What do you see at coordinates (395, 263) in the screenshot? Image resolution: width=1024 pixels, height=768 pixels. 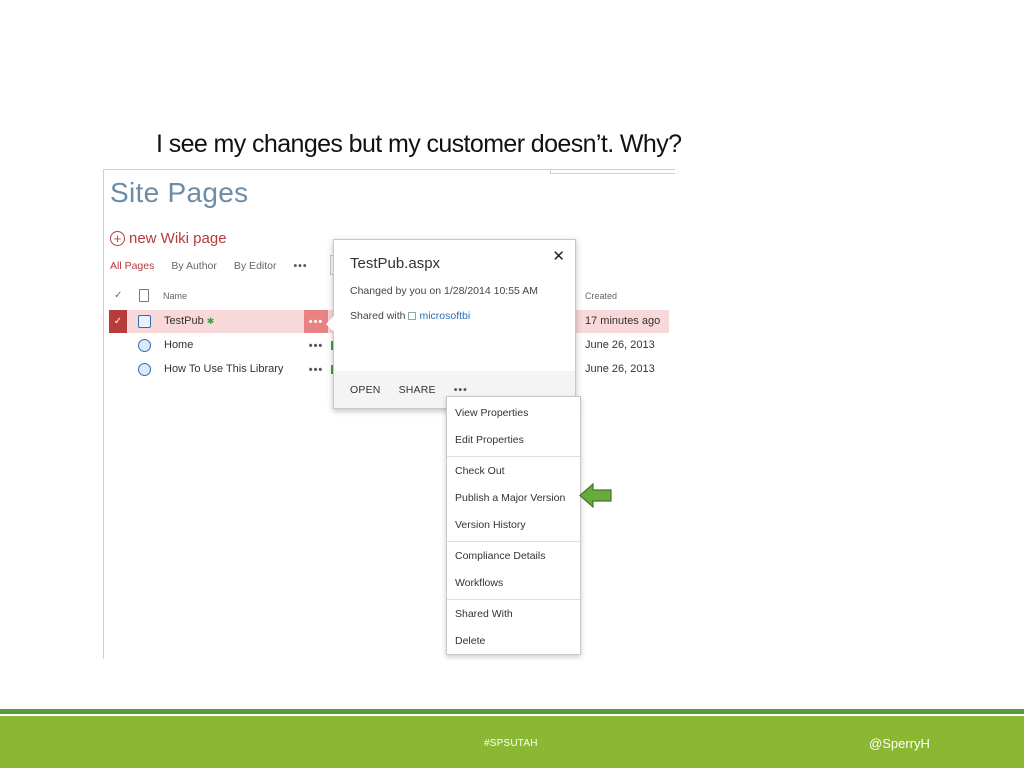 I see `callout-title: TestPub.aspx` at bounding box center [395, 263].